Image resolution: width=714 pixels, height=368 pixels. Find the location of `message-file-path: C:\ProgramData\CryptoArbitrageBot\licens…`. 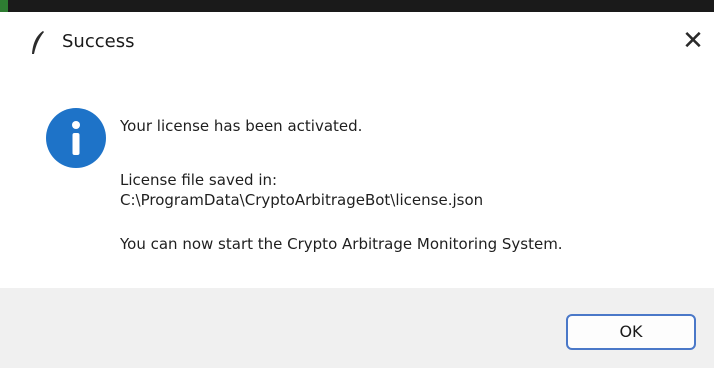

message-file-path: C:\ProgramData\CryptoArbitrageBot\licens… is located at coordinates (302, 200).